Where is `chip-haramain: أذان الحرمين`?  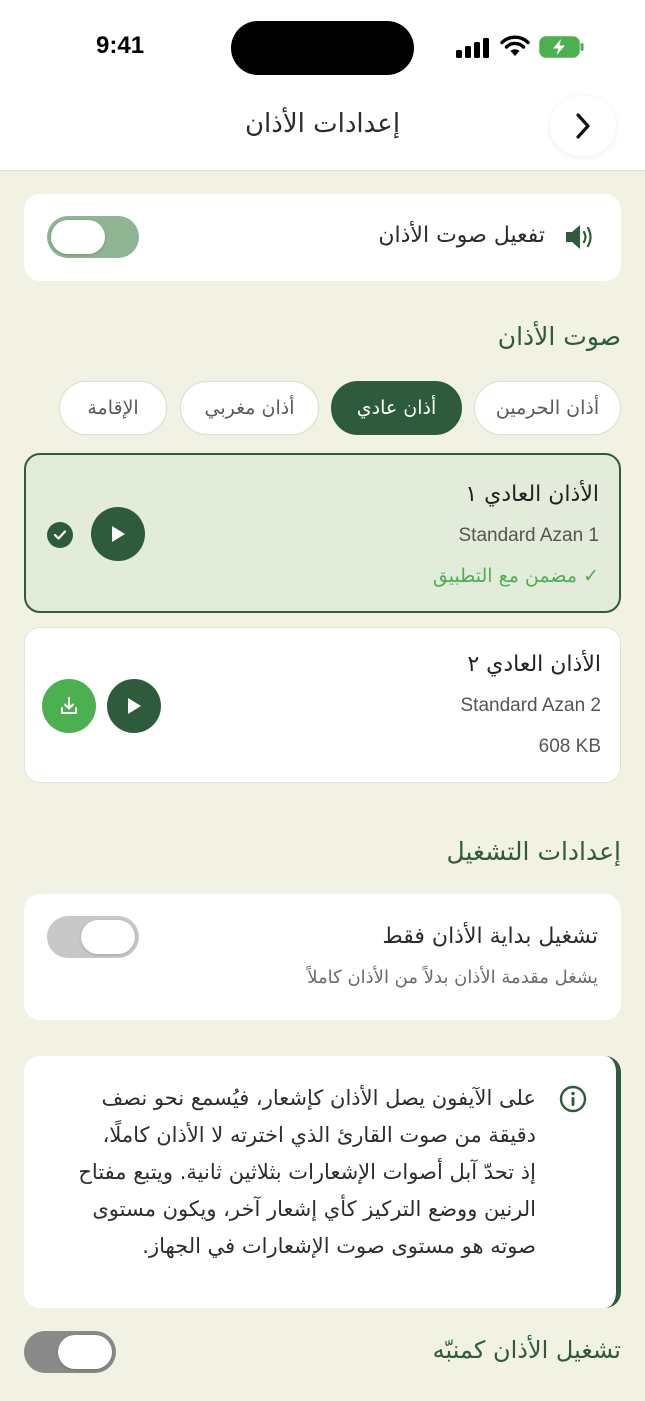
chip-haramain: أذان الحرمين is located at coordinates (547, 408).